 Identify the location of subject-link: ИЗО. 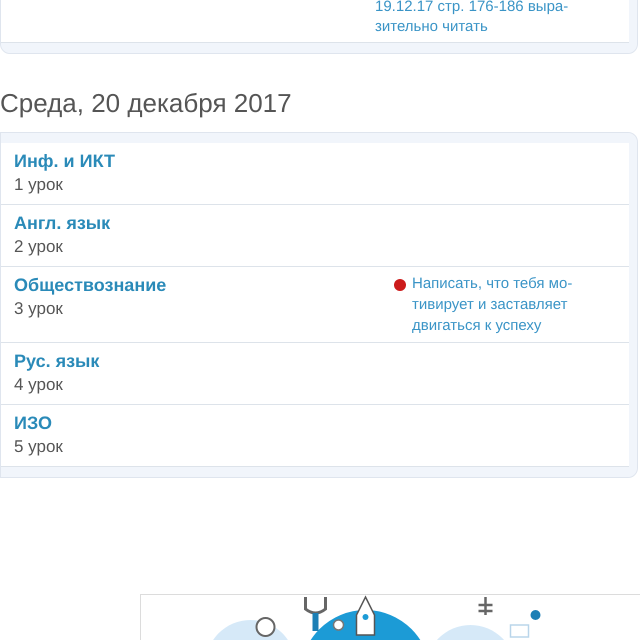
(321, 423).